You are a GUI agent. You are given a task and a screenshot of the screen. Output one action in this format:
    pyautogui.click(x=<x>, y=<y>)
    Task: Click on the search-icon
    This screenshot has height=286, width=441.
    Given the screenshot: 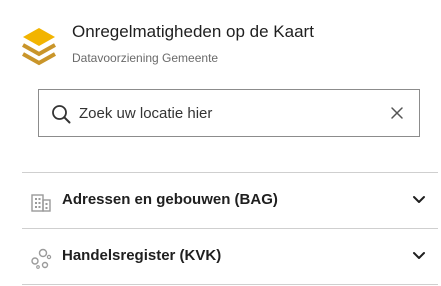 What is the action you would take?
    pyautogui.click(x=61, y=114)
    